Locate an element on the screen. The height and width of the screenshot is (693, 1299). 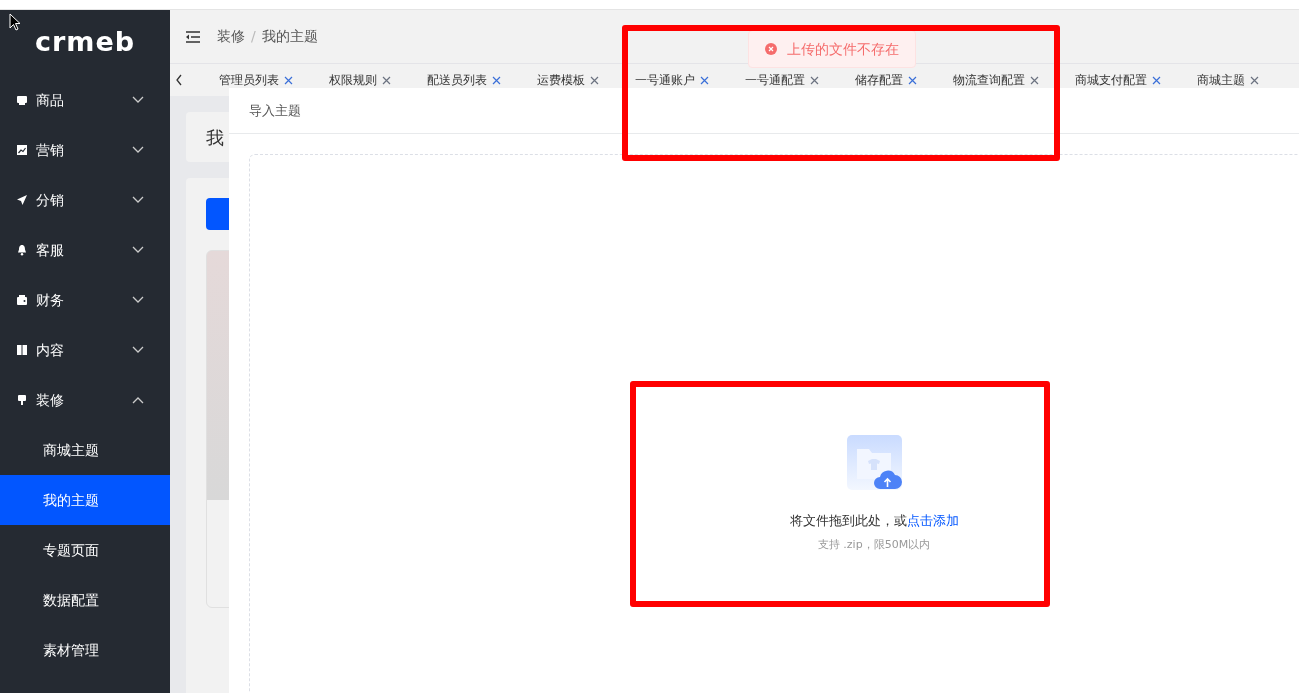
wallet-icon is located at coordinates (22, 300).